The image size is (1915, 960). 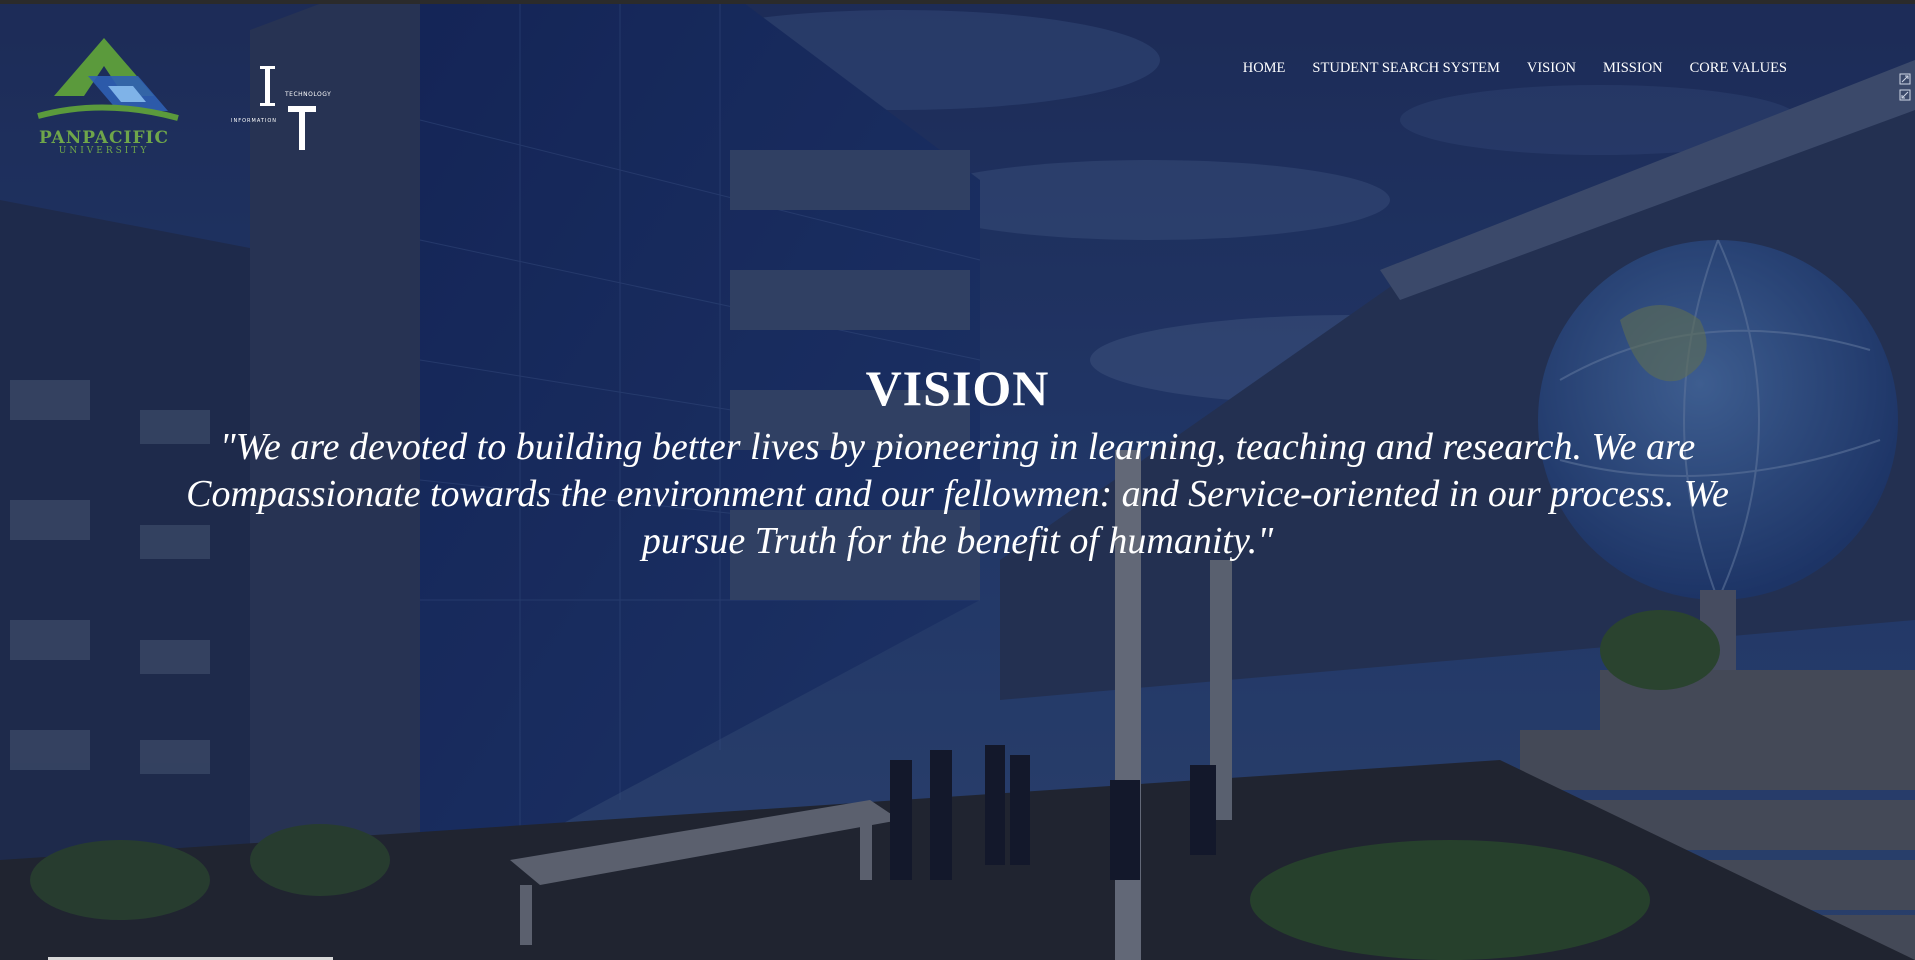 I want to click on pup-logo-name: PANPACIFIC, so click(x=104, y=138).